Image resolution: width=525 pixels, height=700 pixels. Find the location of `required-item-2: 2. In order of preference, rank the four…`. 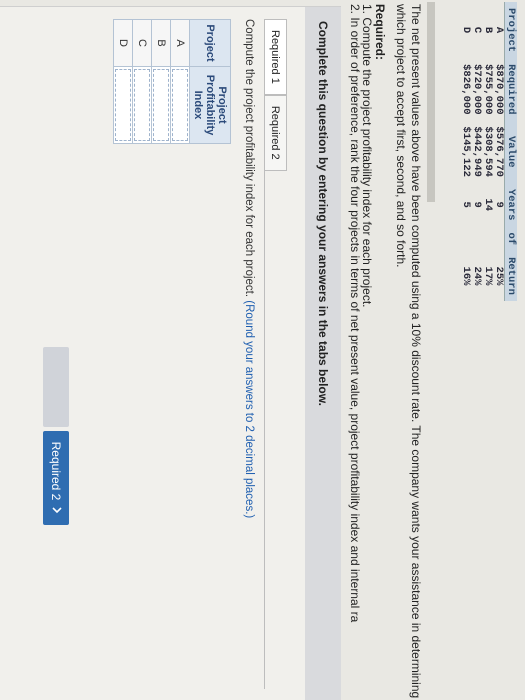

required-item-2: 2. In order of preference, rank the four… is located at coordinates (355, 313).